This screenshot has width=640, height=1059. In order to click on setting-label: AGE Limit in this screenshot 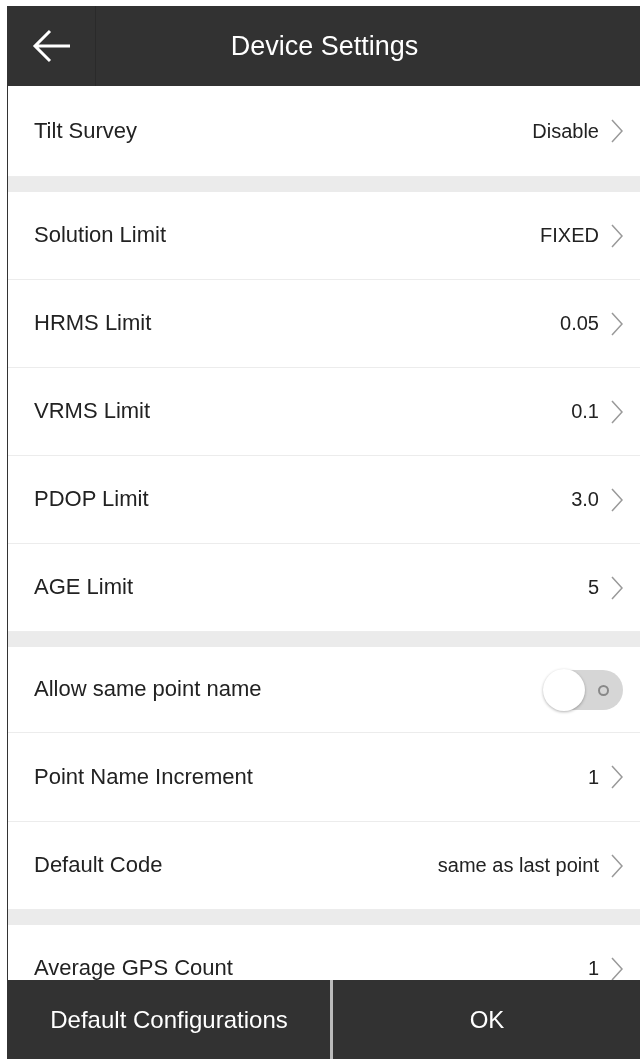, I will do `click(84, 587)`.